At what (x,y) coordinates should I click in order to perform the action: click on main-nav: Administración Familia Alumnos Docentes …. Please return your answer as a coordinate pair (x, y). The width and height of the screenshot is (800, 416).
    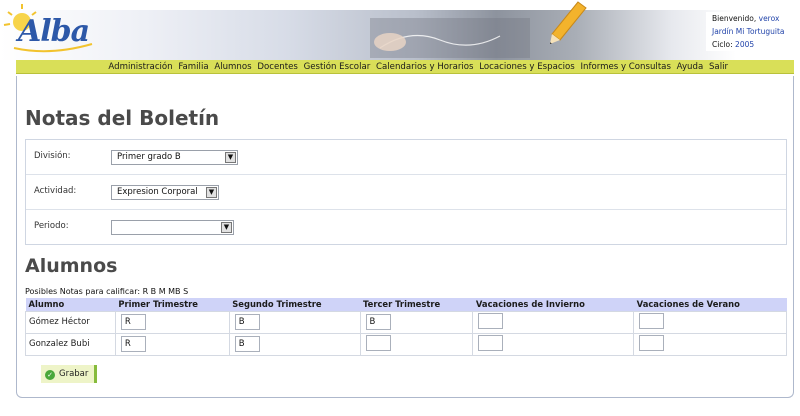
    Looking at the image, I should click on (405, 67).